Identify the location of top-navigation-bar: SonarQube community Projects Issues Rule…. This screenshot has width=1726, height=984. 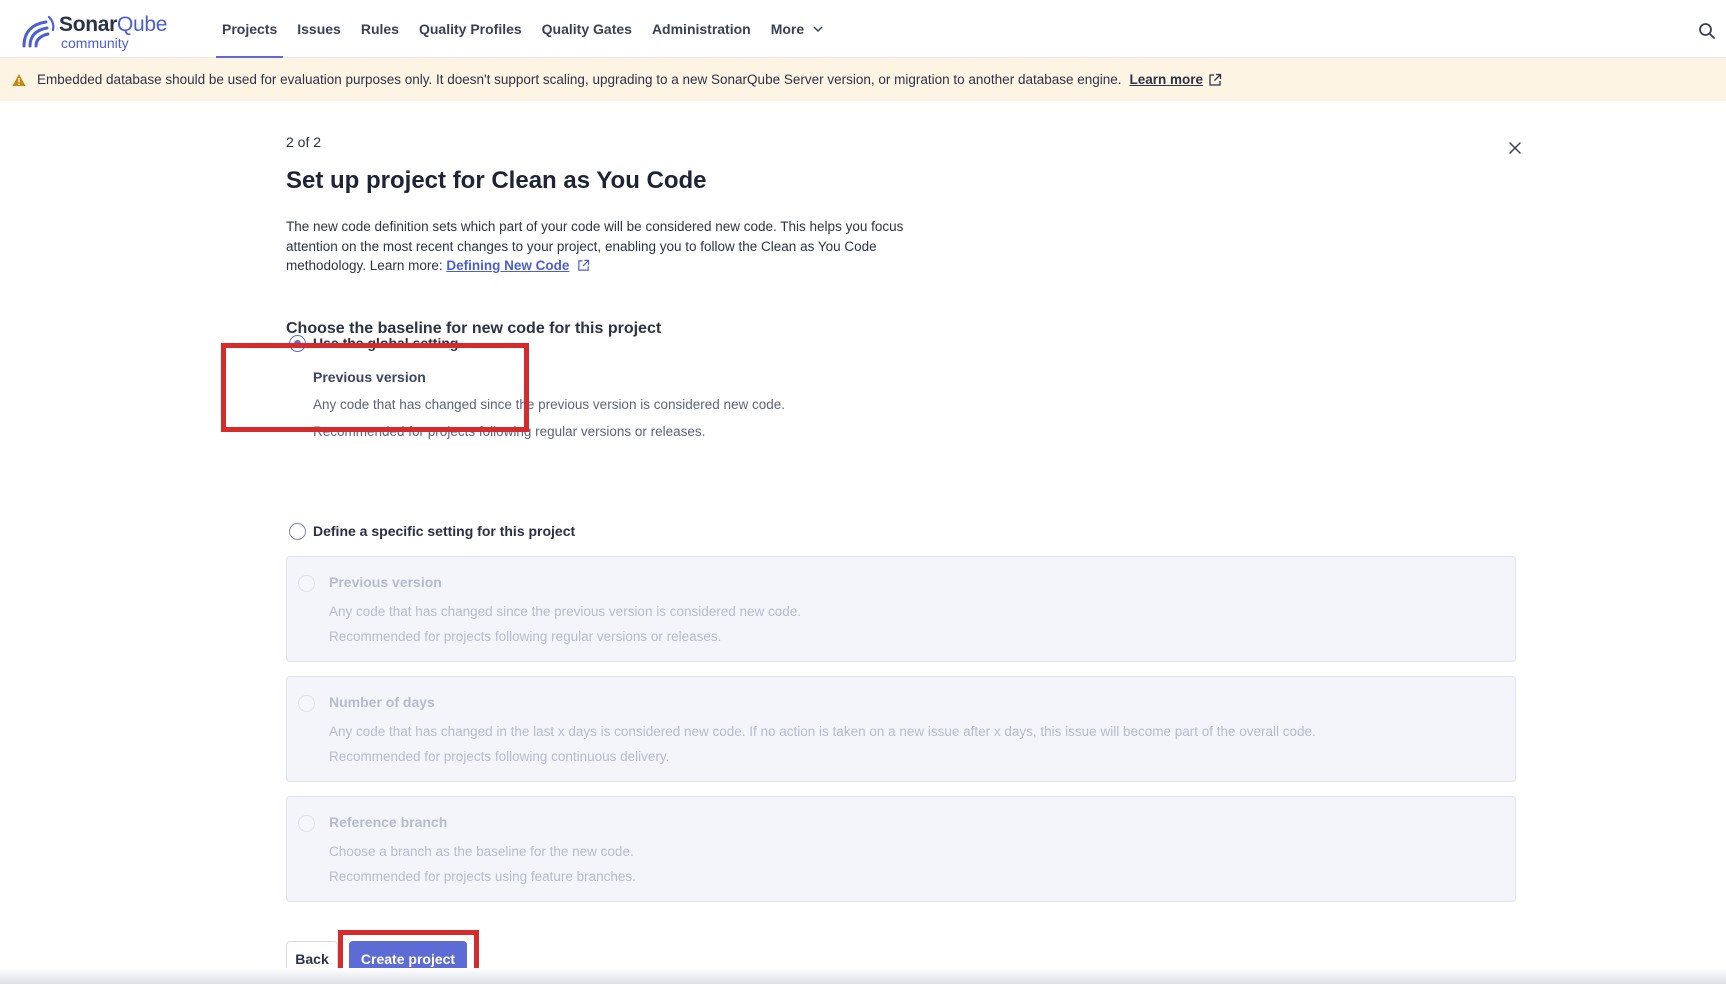
(863, 29).